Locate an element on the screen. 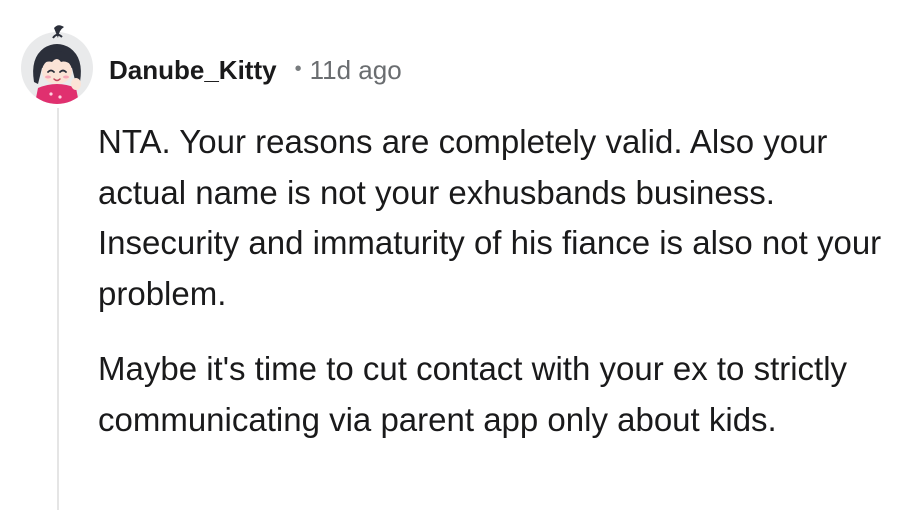 This screenshot has height=510, width=898. thread-line is located at coordinates (58, 309).